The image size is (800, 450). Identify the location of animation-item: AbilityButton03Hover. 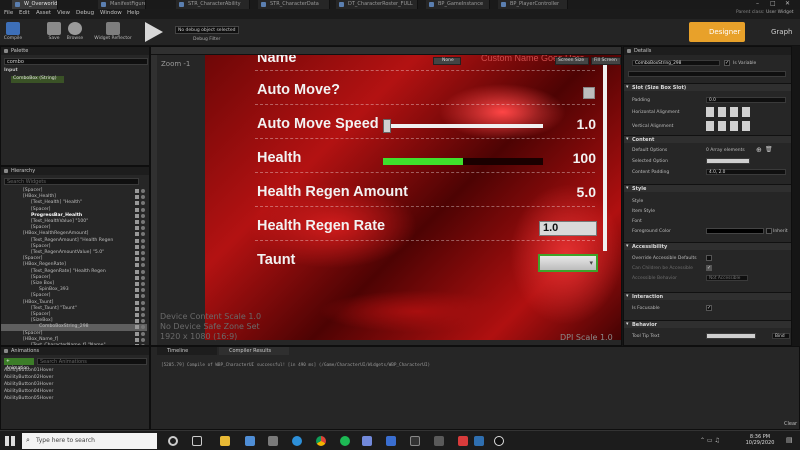
(74, 385).